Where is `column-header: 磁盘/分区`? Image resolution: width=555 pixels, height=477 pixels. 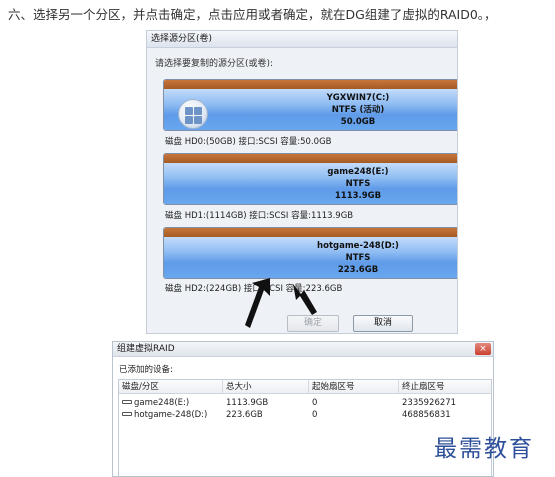 column-header: 磁盘/分区 is located at coordinates (171, 387).